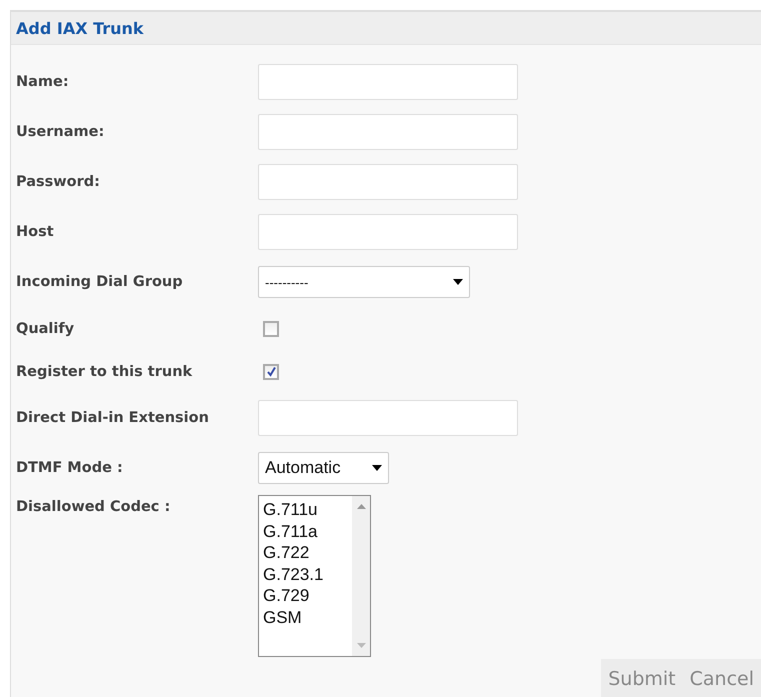 The width and height of the screenshot is (761, 697). What do you see at coordinates (307, 617) in the screenshot?
I see `list-option: GSM` at bounding box center [307, 617].